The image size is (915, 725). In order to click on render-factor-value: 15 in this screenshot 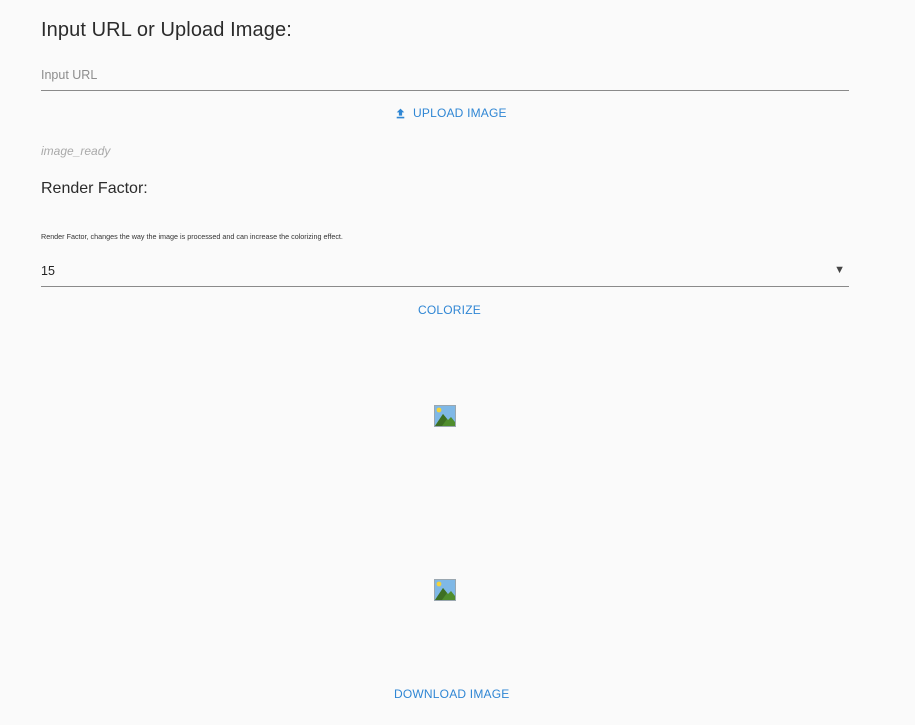, I will do `click(48, 271)`.